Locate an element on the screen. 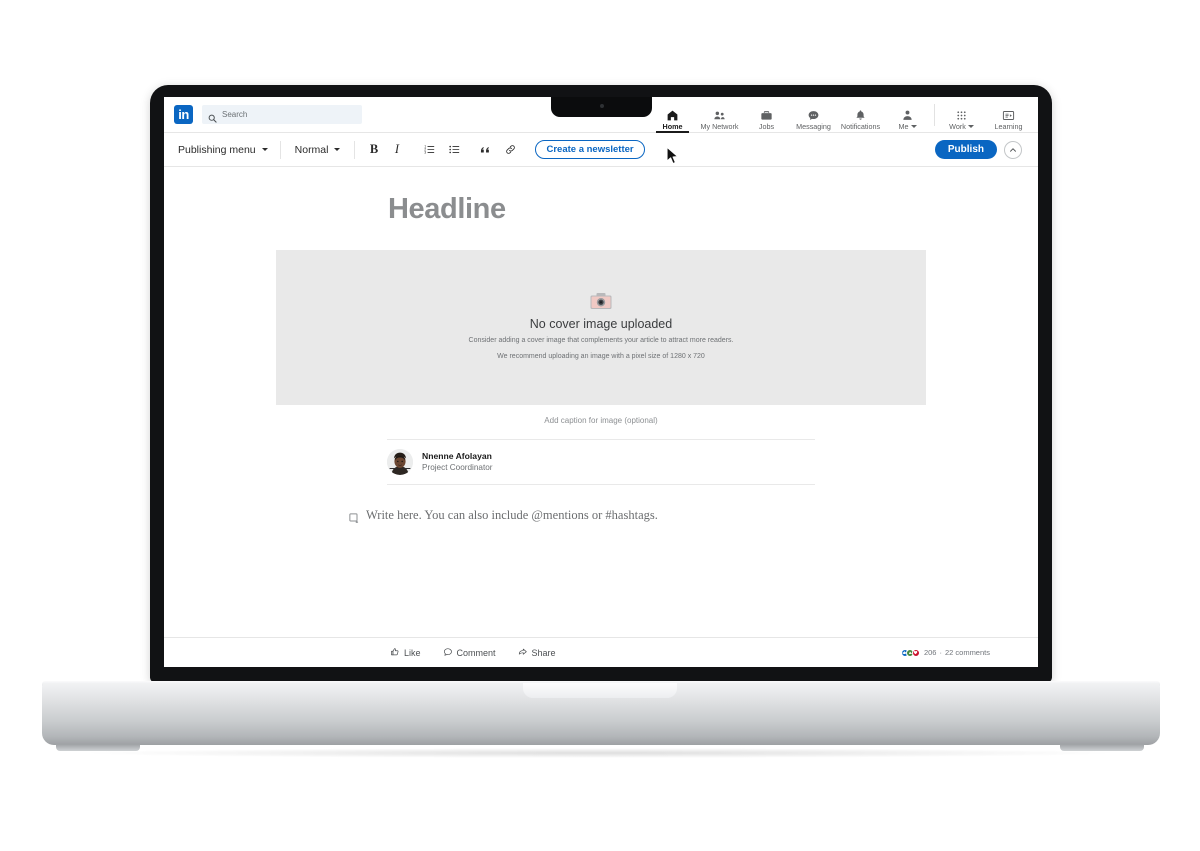  author-title: Project Coordinator is located at coordinates (457, 467).